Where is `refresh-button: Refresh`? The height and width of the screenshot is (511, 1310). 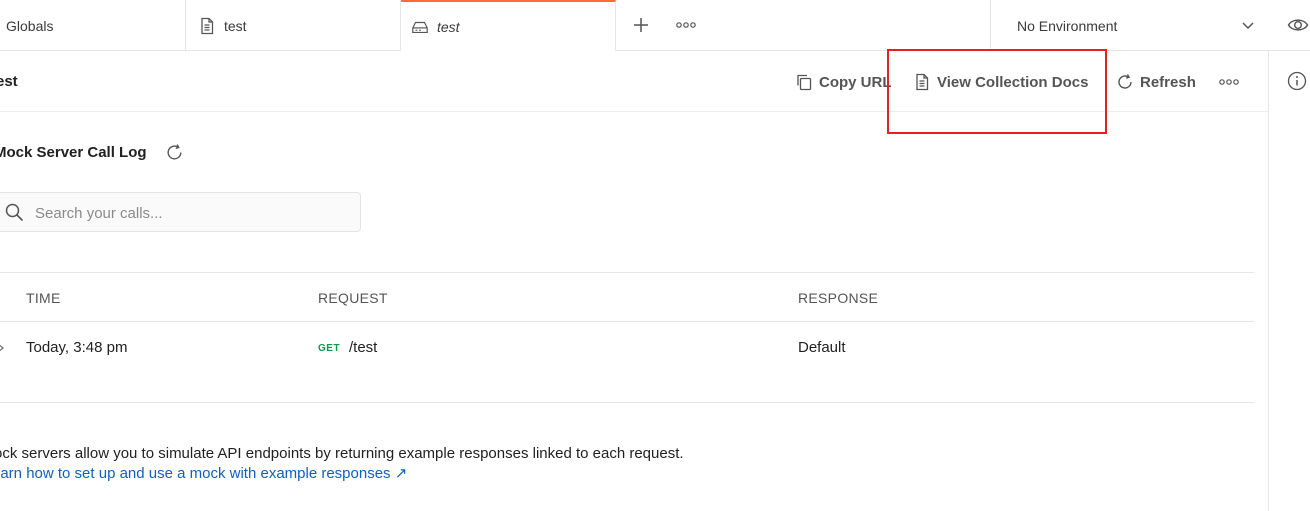
refresh-button: Refresh is located at coordinates (1156, 82).